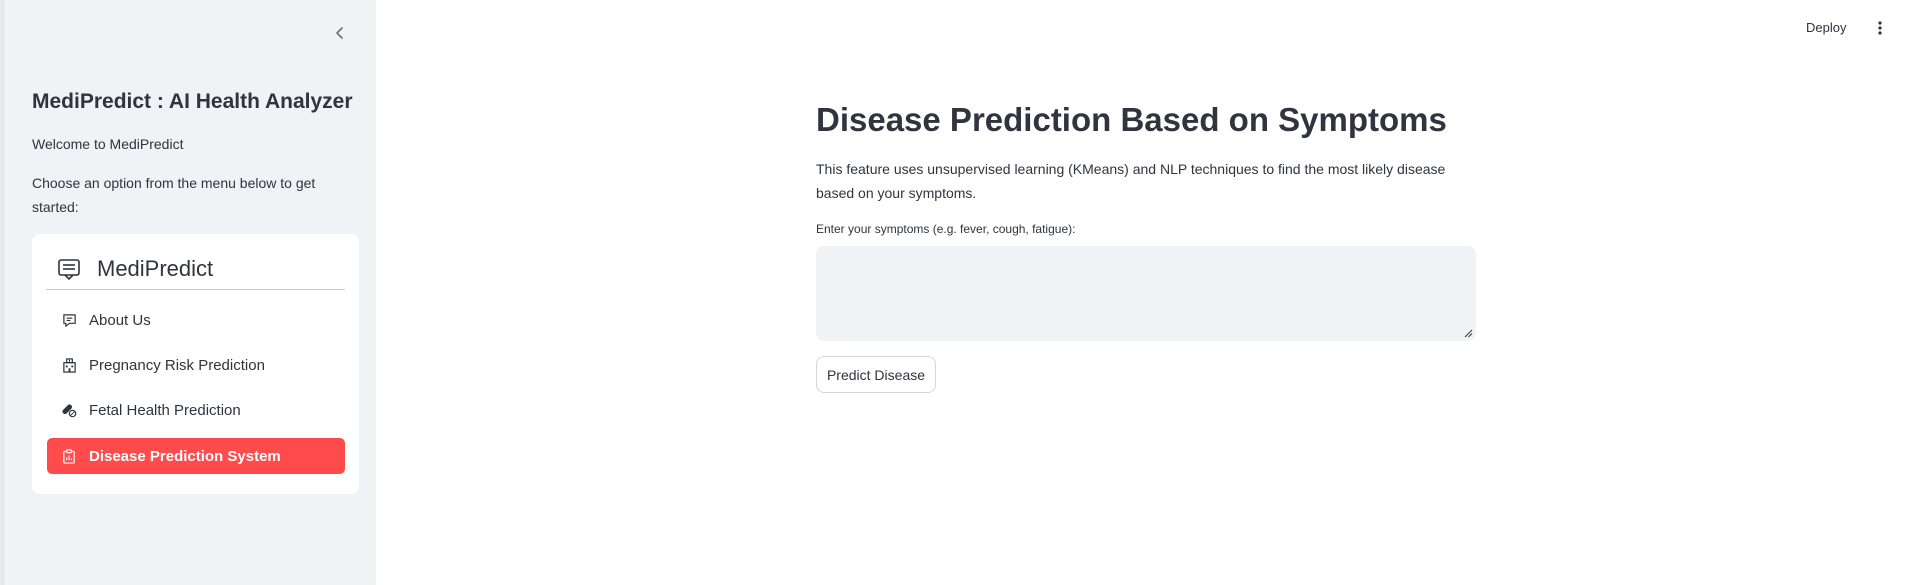  Describe the element at coordinates (876, 374) in the screenshot. I see `predict-disease-button: Predict Disease` at that location.